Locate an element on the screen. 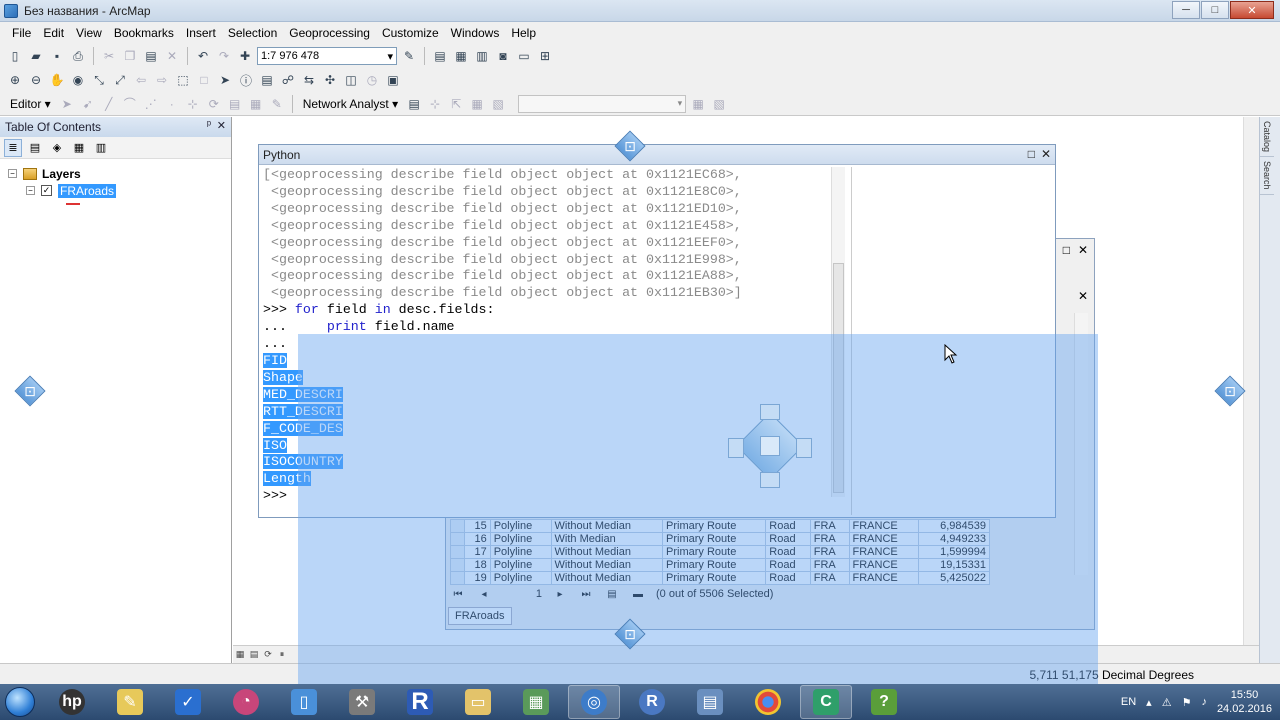 The image size is (1280, 720). undo-icon: ↶ is located at coordinates (203, 56).